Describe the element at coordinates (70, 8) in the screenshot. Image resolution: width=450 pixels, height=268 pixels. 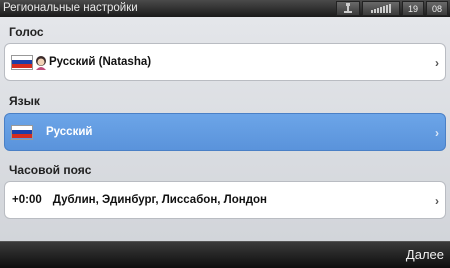
I see `window-title: Региональные настройки` at that location.